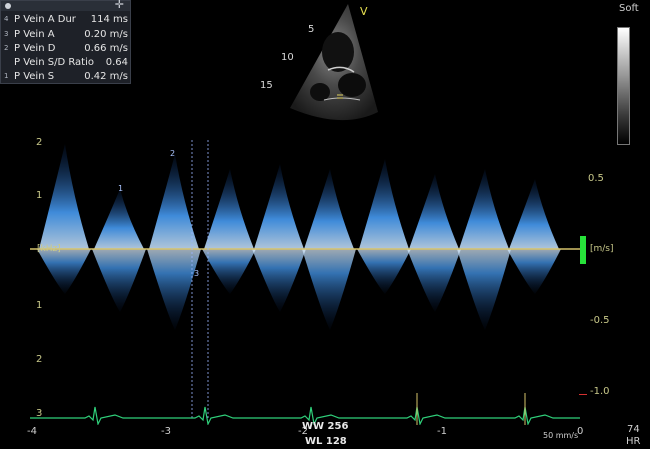 This screenshot has height=449, width=650. Describe the element at coordinates (600, 391) in the screenshot. I see `velocity-tick: -1.0` at that location.